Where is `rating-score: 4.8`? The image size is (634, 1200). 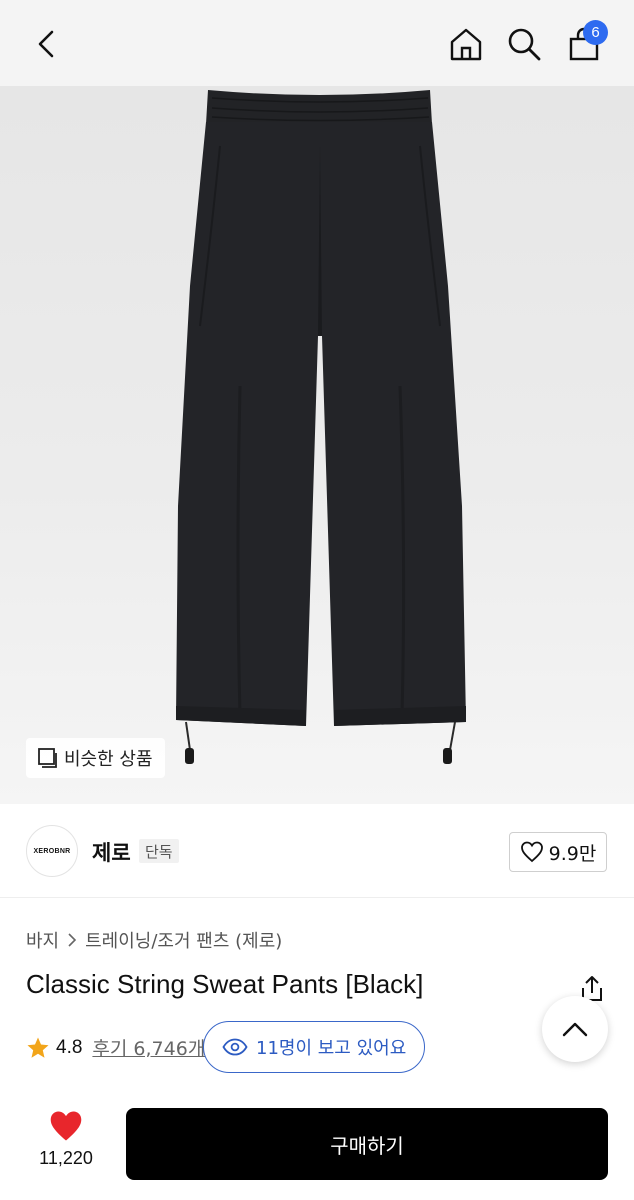
rating-score: 4.8 is located at coordinates (69, 1047).